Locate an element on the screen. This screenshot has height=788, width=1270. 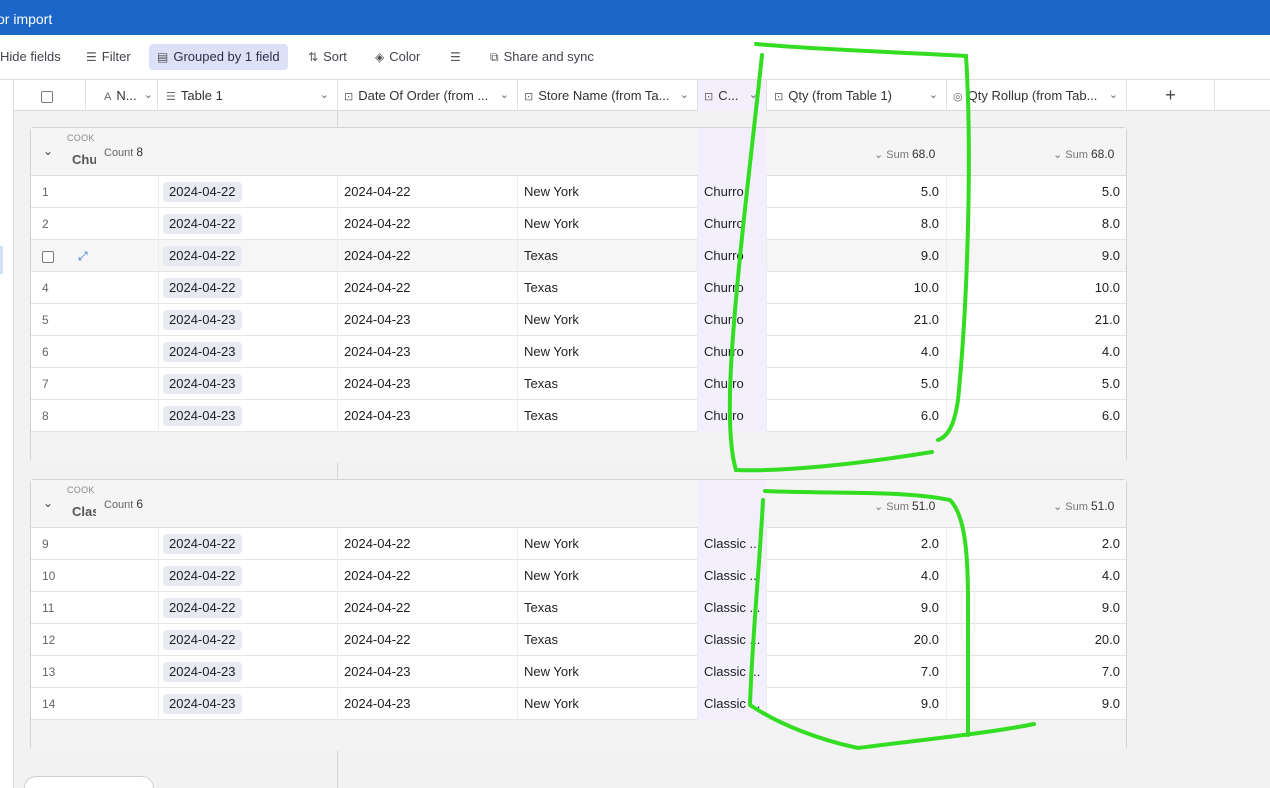
row-number-cell: 7 is located at coordinates (95, 384).